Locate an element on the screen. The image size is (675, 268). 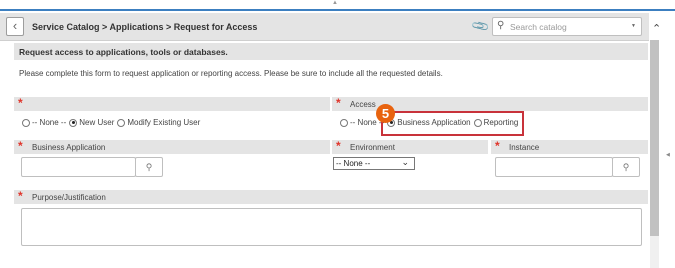
instance-label: Instance is located at coordinates (524, 147).